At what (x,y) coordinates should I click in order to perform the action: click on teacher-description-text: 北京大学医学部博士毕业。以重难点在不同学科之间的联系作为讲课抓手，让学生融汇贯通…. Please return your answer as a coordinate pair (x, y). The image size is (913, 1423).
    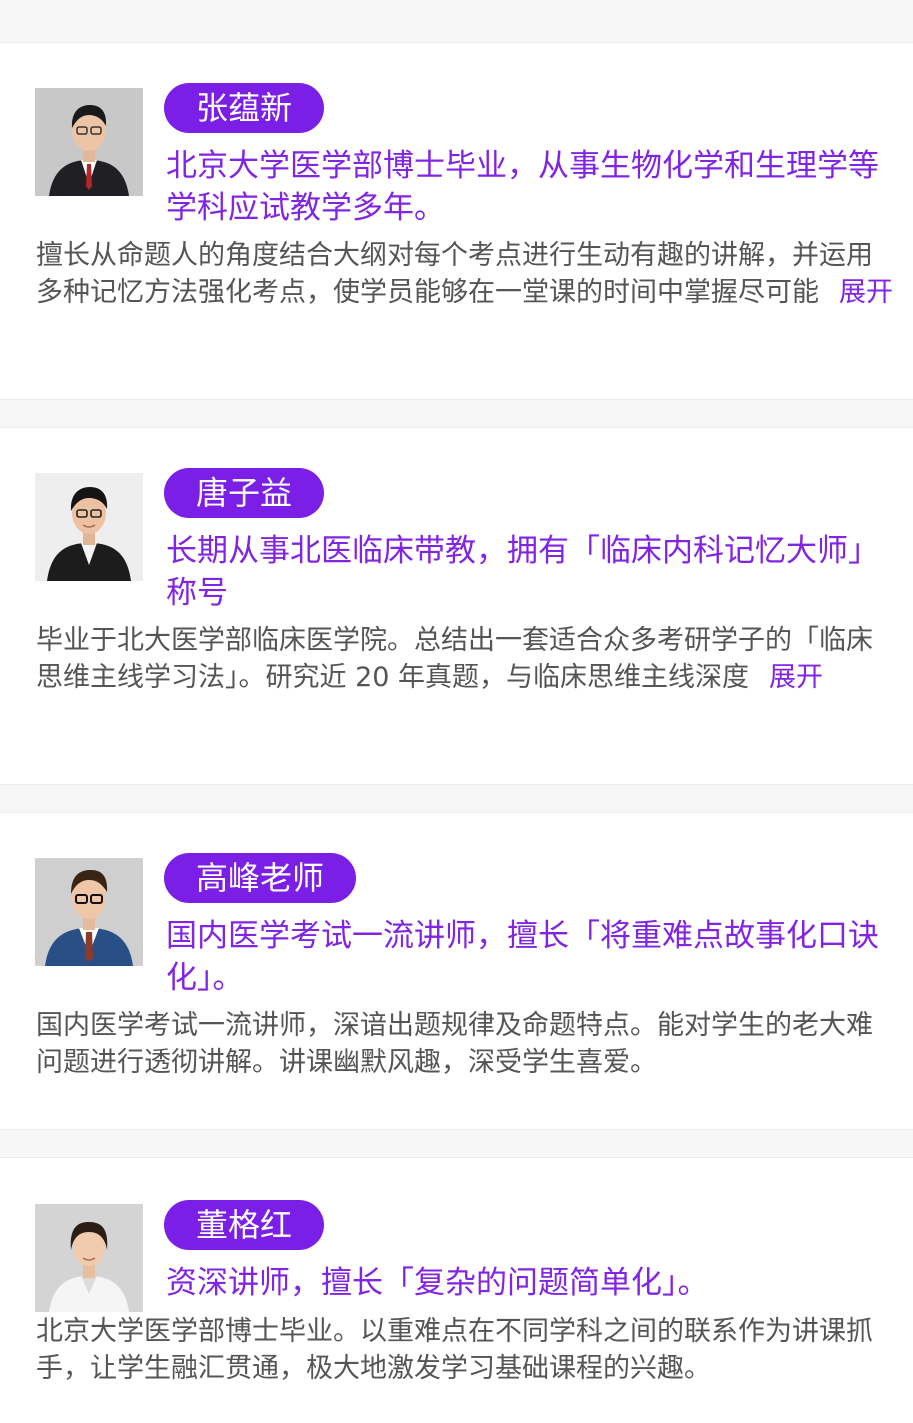
    Looking at the image, I should click on (454, 1350).